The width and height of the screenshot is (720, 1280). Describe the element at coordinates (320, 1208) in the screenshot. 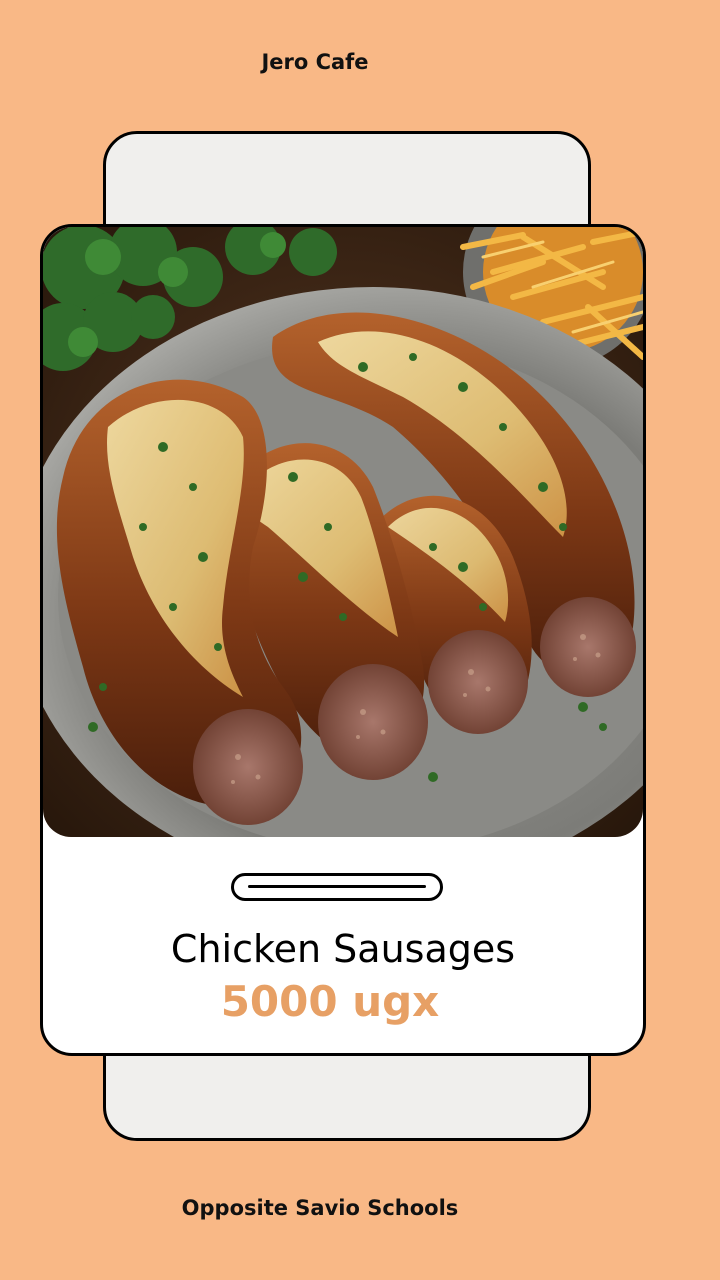

I see `location-text: Opposite Savio Schools` at that location.